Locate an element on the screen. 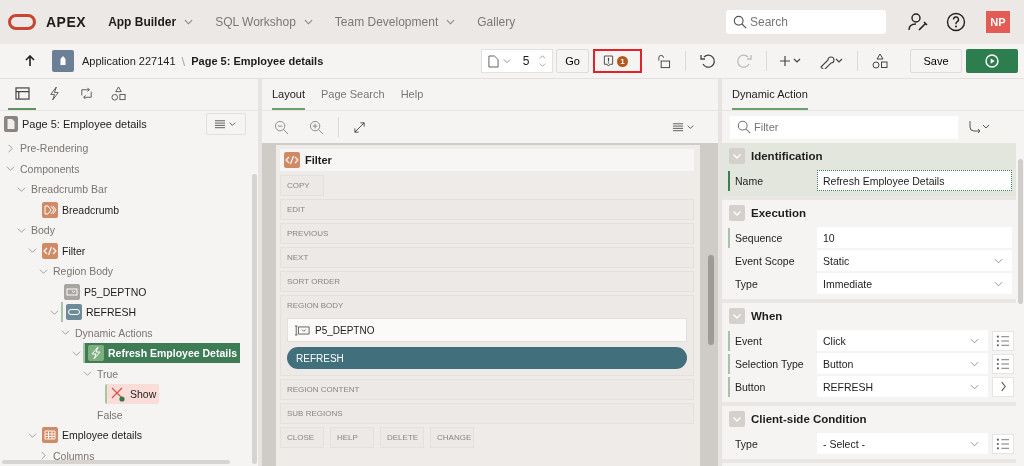 This screenshot has width=1024, height=466. tree-node: Components is located at coordinates (50, 168).